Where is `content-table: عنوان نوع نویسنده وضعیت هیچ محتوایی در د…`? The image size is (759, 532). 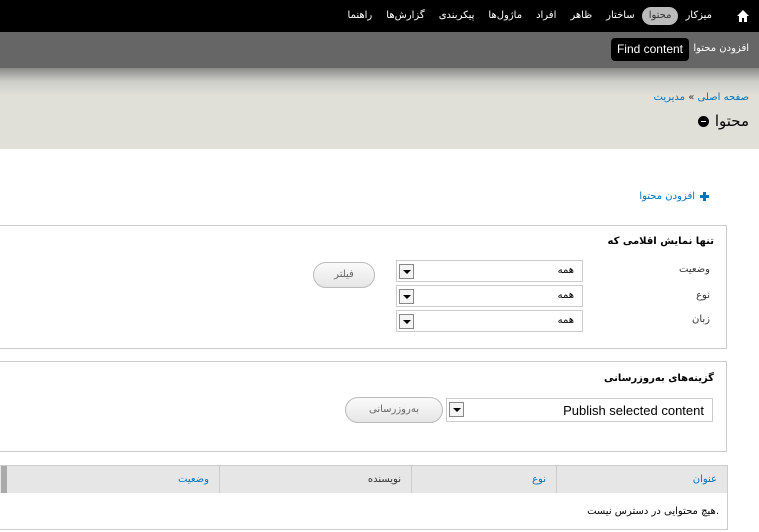 content-table: عنوان نوع نویسنده وضعیت هیچ محتوایی در د… is located at coordinates (364, 497).